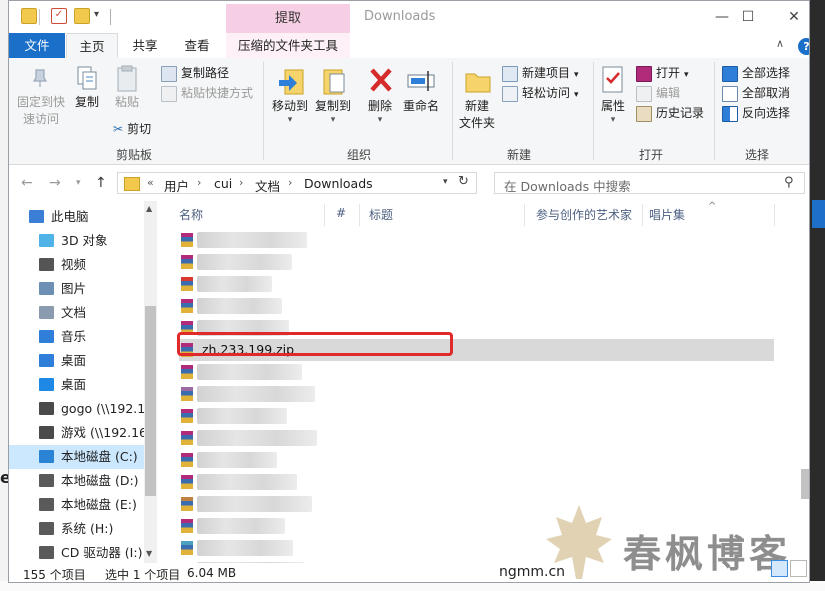 This screenshot has width=825, height=591. Describe the element at coordinates (92, 45) in the screenshot. I see `tab-home: 主页` at that location.